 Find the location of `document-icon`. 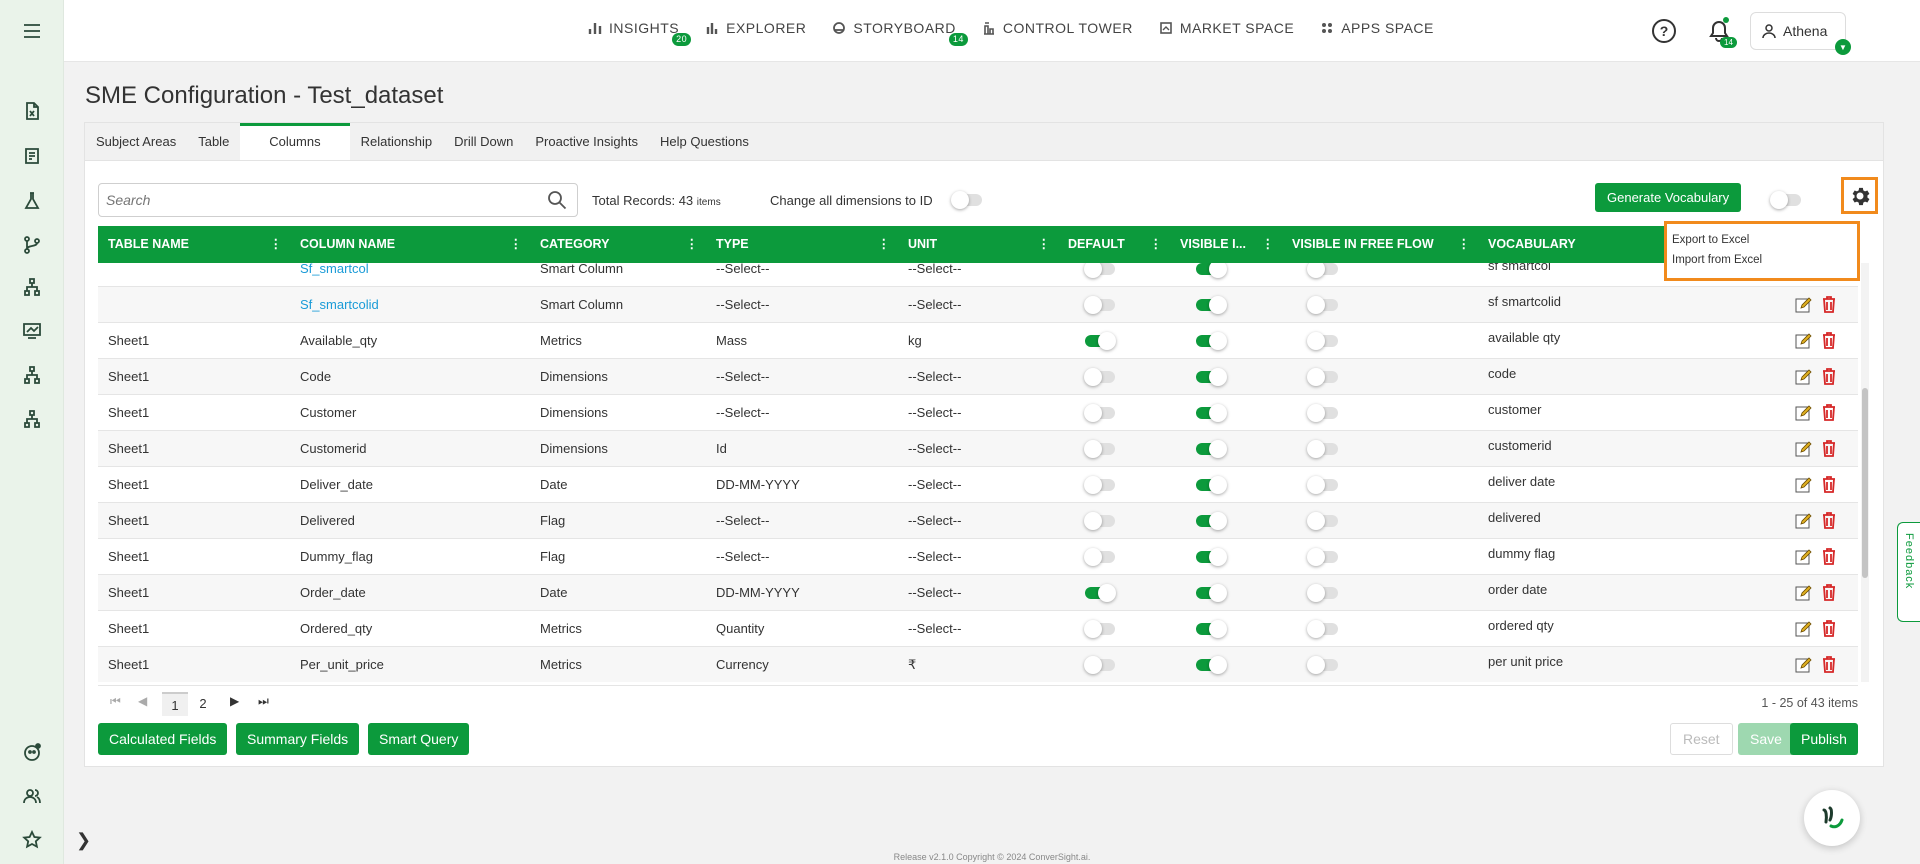

document-icon is located at coordinates (32, 111).